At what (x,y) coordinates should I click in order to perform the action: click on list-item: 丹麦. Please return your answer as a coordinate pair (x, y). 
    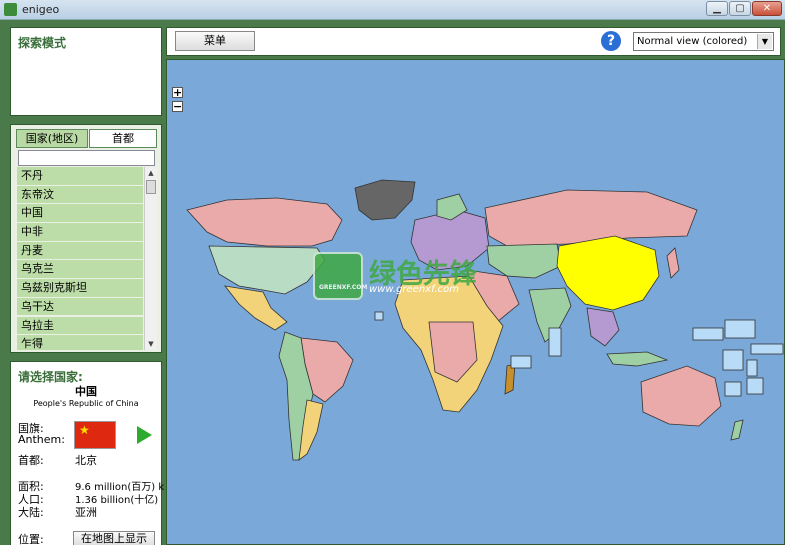
    Looking at the image, I should click on (80, 251).